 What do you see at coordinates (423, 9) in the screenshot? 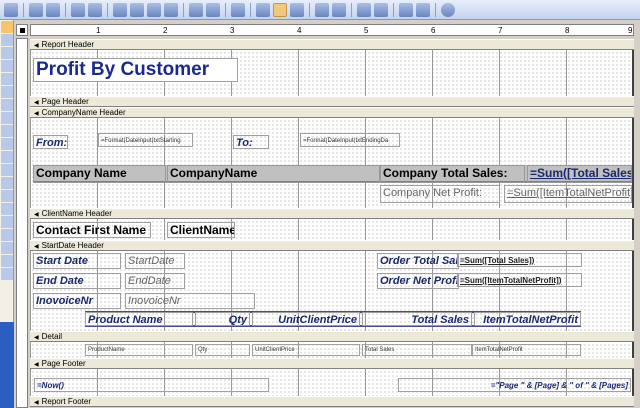
I see `new-object-icon` at bounding box center [423, 9].